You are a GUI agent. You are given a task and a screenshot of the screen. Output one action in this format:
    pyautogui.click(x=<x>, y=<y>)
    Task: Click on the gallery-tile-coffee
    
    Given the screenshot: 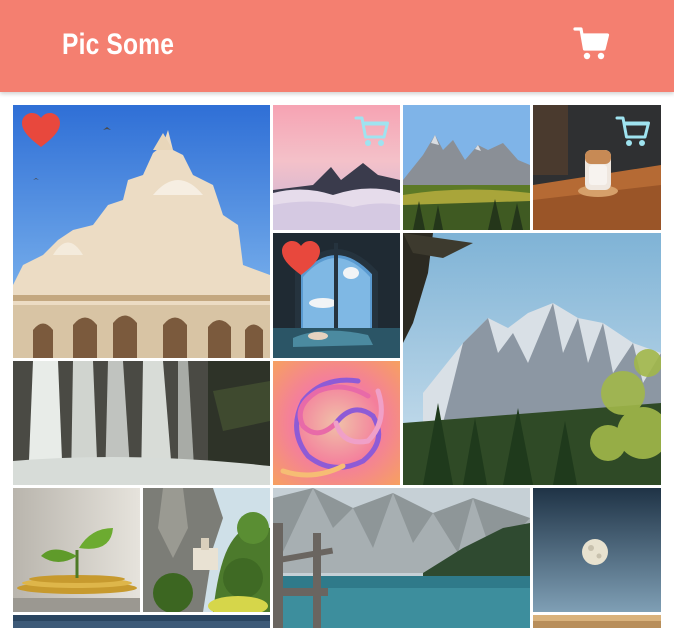 What is the action you would take?
    pyautogui.click(x=597, y=167)
    